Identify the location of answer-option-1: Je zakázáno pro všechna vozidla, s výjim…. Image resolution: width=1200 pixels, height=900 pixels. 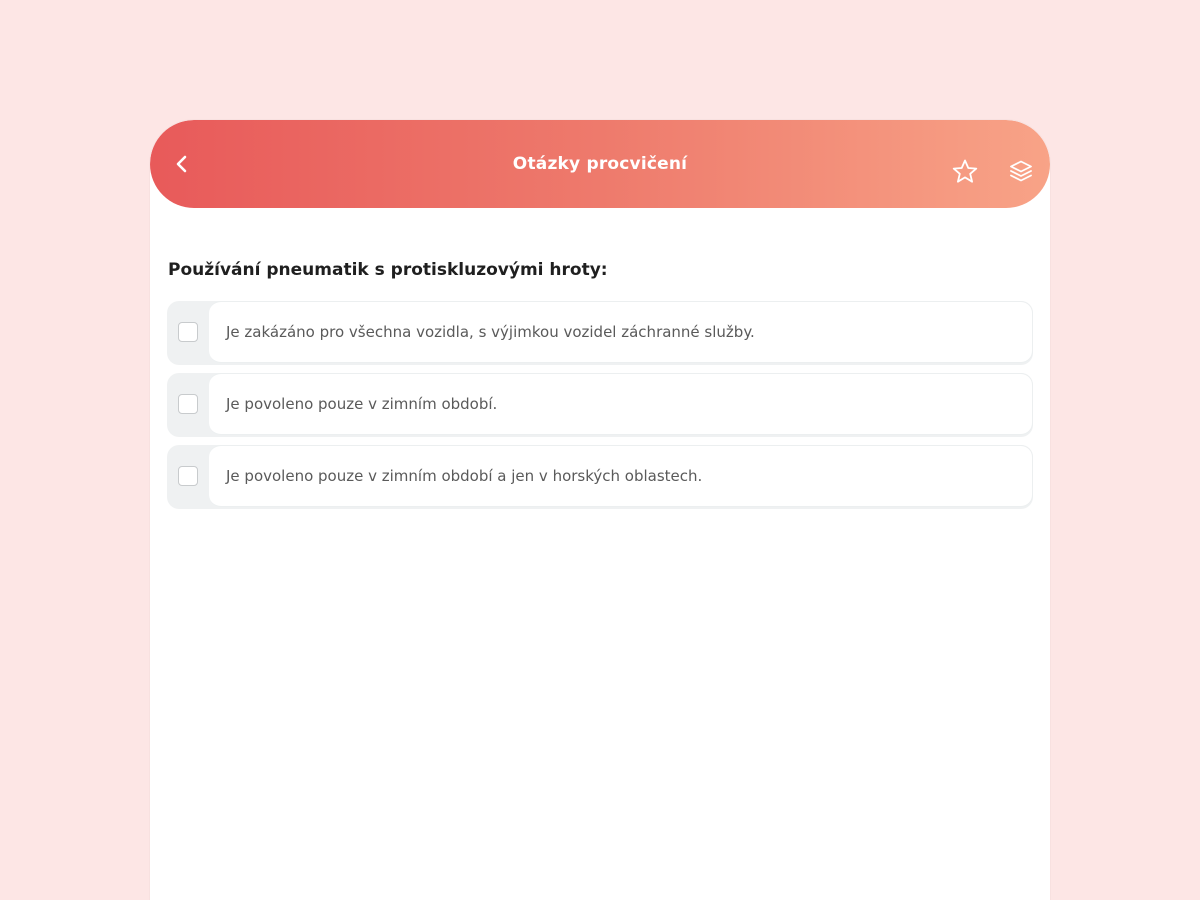
(600, 333).